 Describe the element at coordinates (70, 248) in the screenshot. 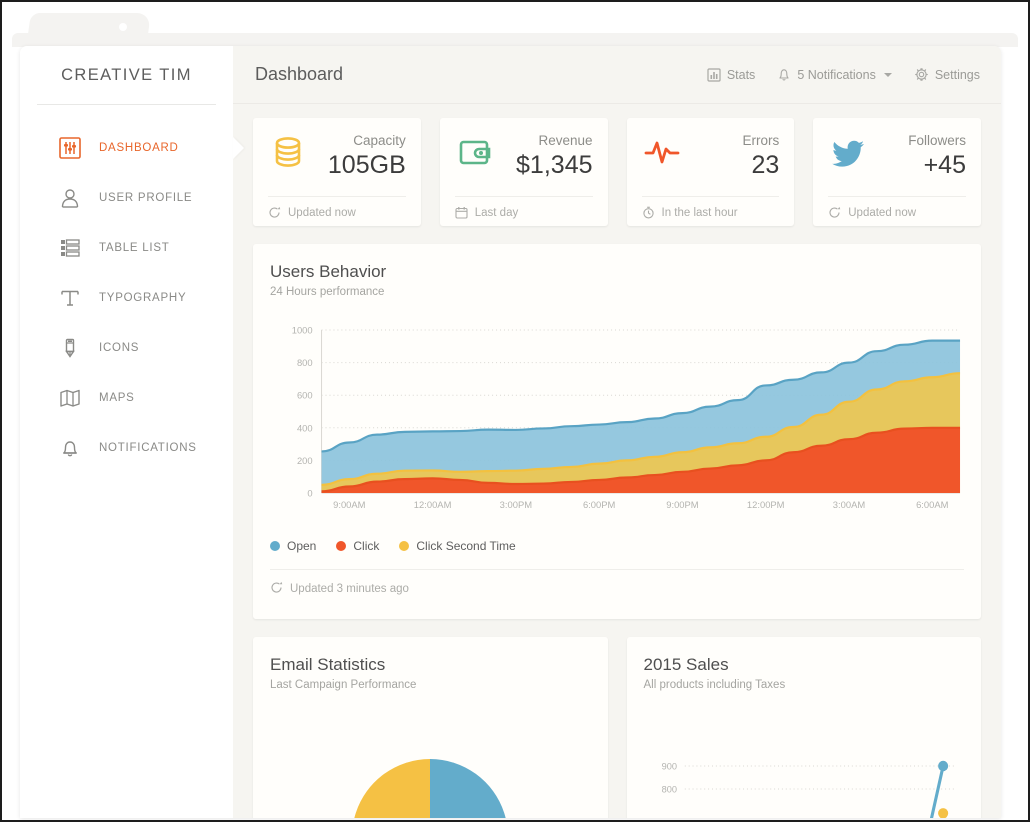

I see `table-list-icon` at that location.